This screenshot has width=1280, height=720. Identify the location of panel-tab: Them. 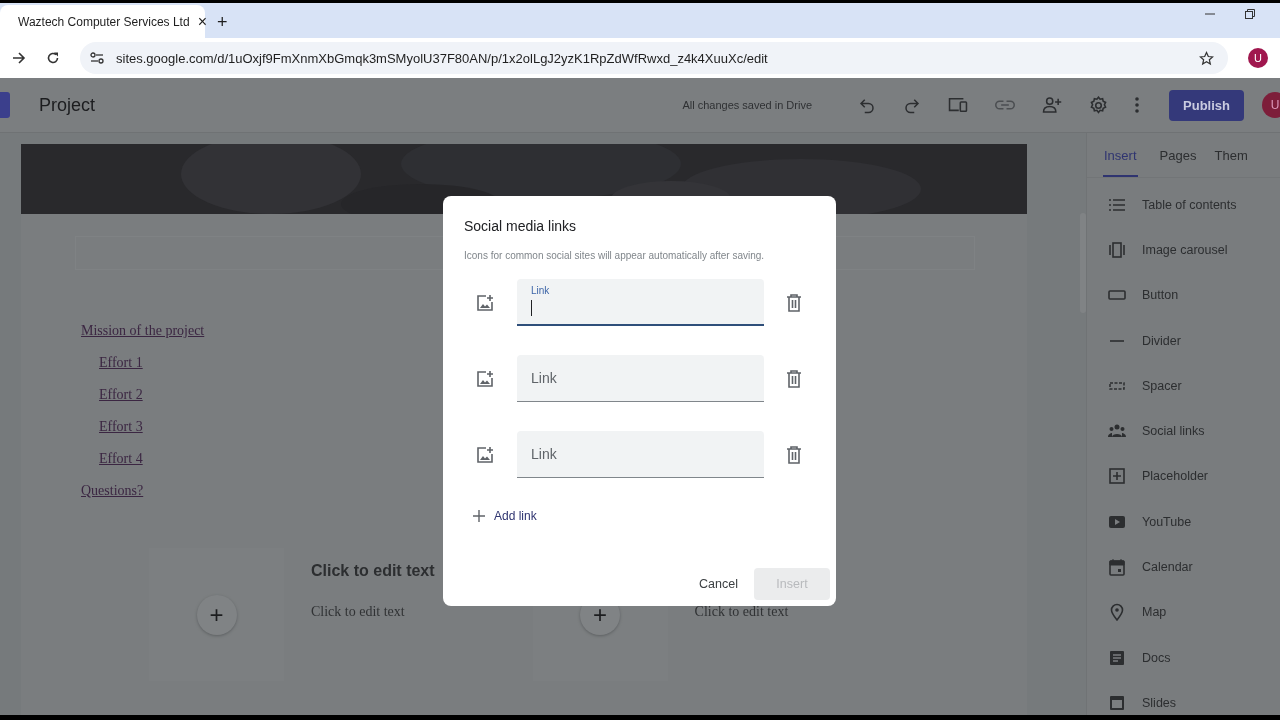
(1242, 155).